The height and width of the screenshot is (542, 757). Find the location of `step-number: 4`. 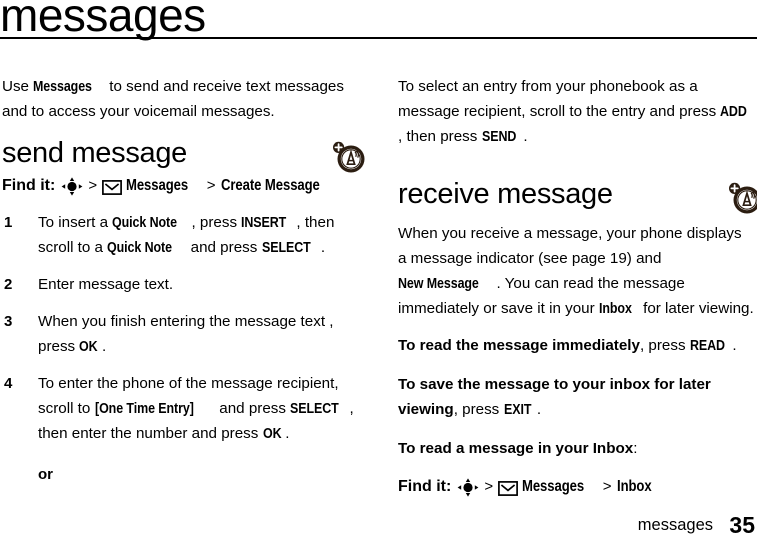

step-number: 4 is located at coordinates (8, 383).